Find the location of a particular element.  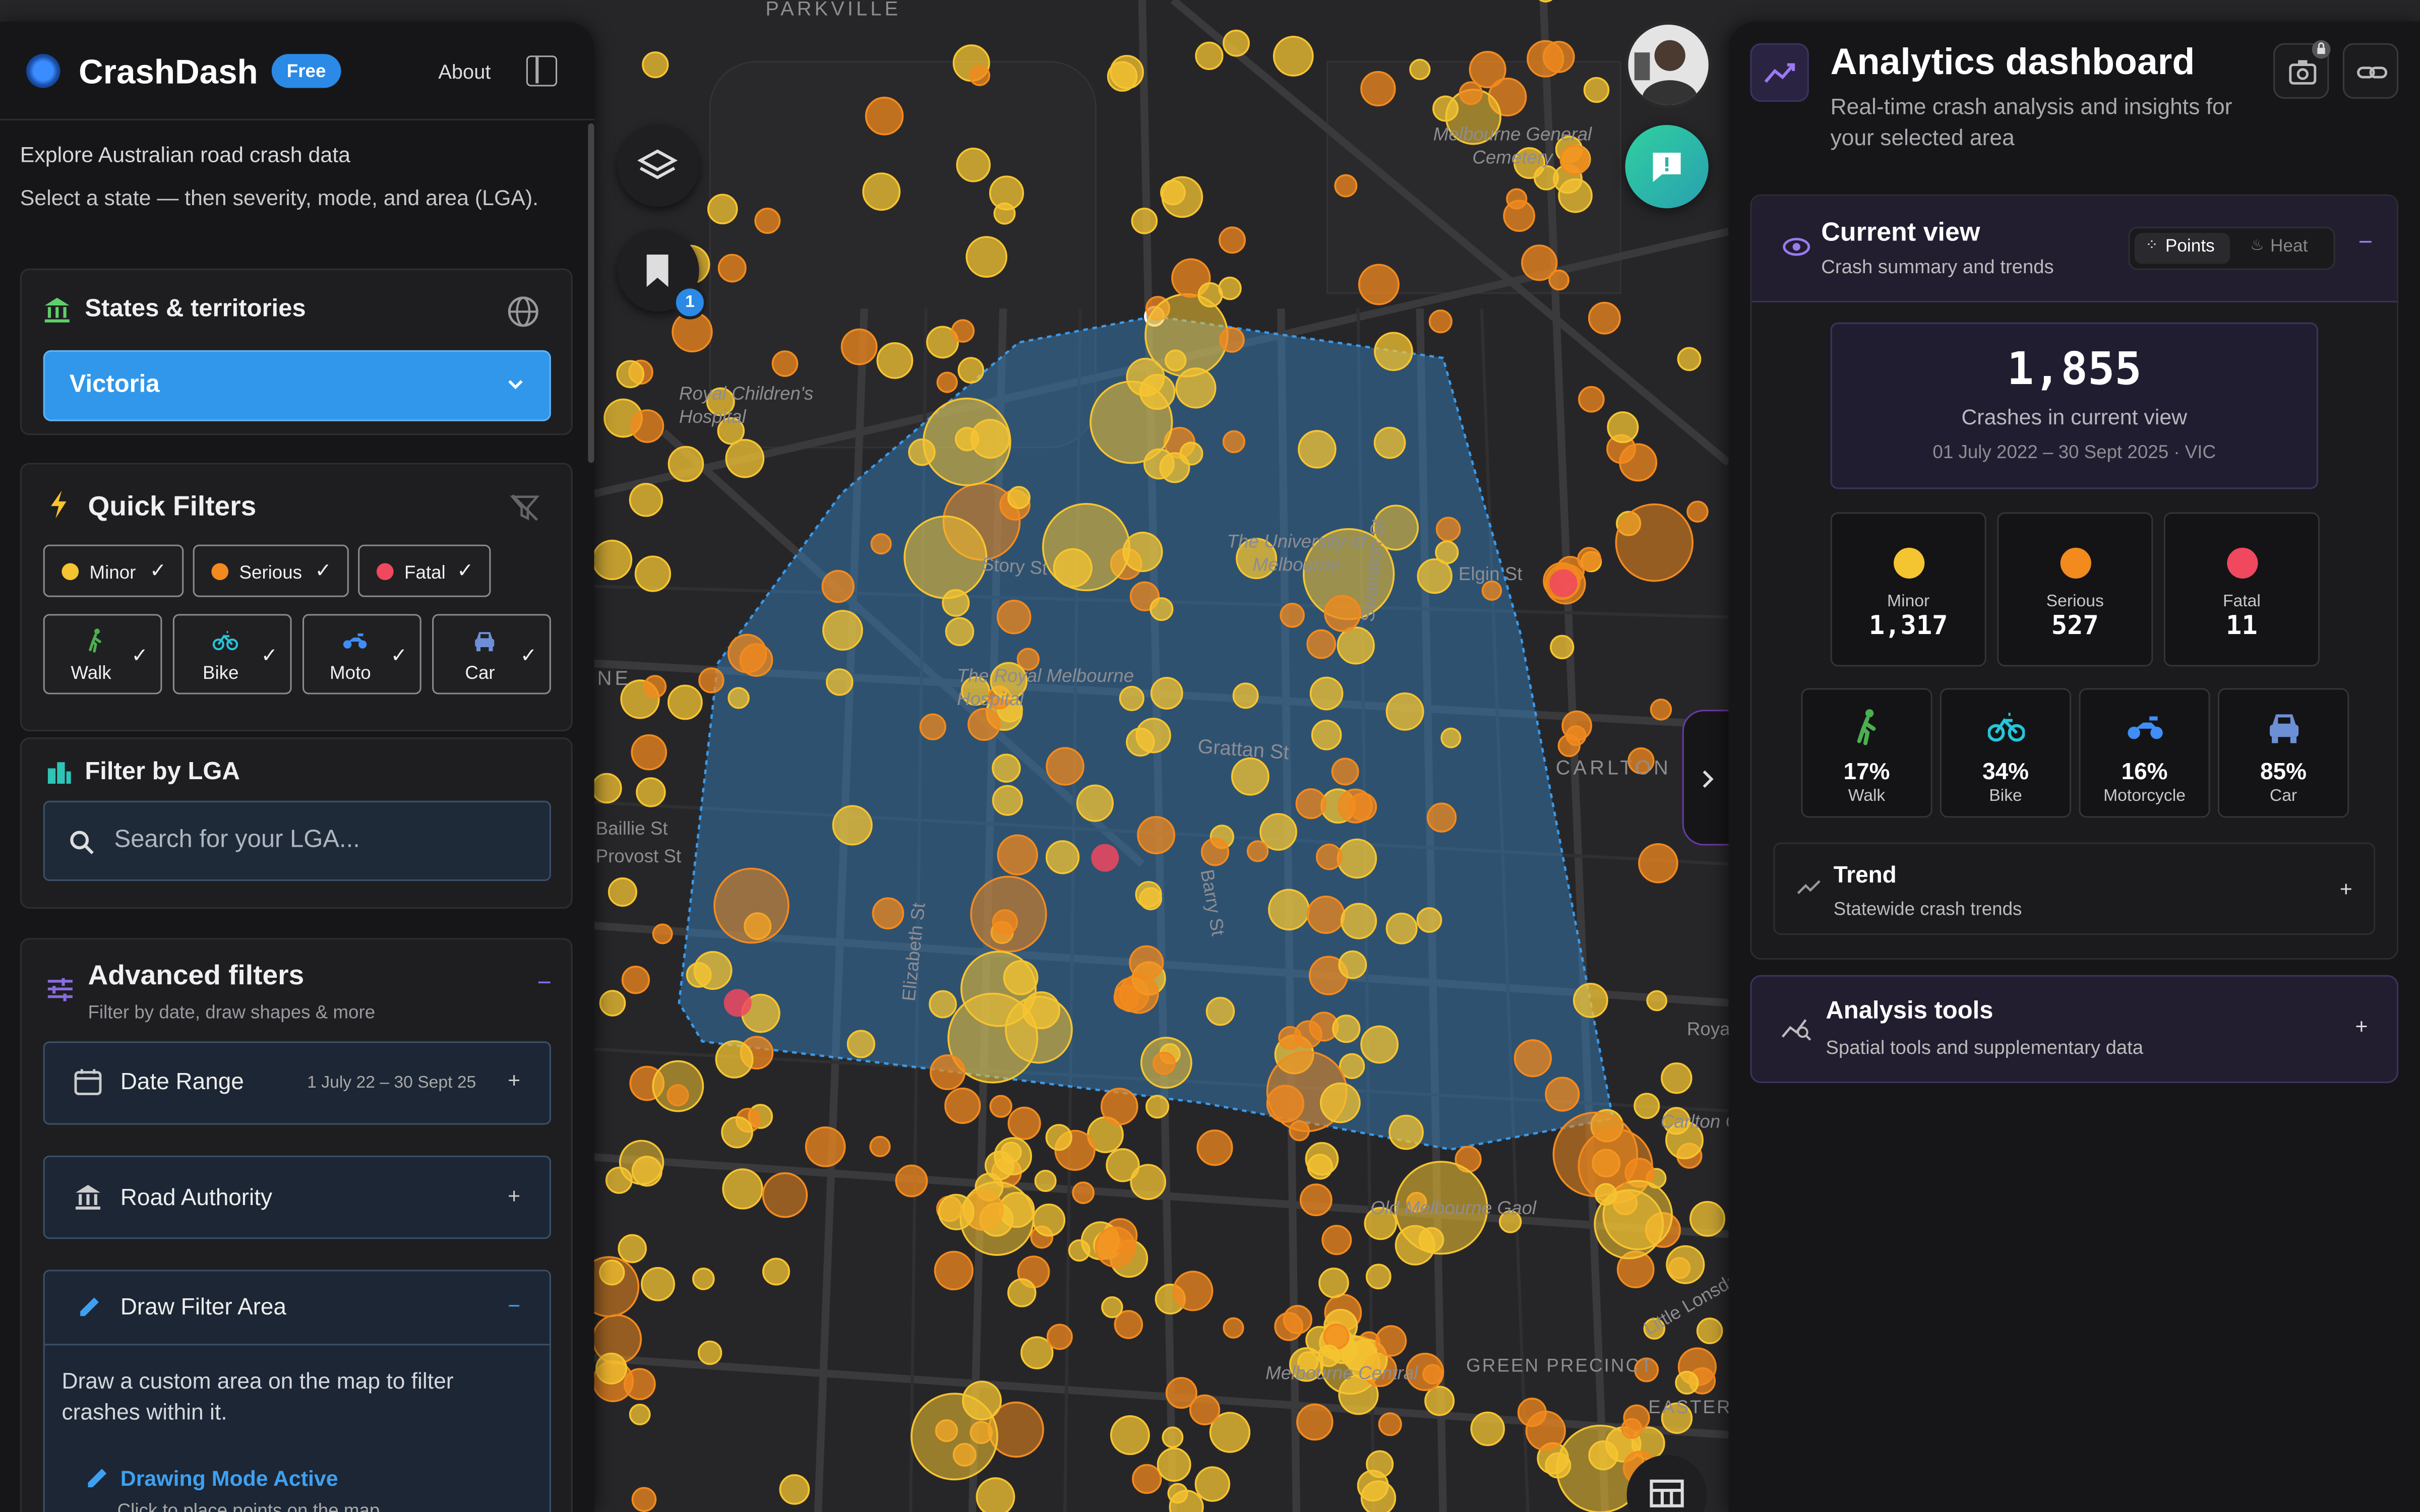

date-range-filter: Date Range 1 July 22 – 30 Sept 25 + is located at coordinates (297, 1083).